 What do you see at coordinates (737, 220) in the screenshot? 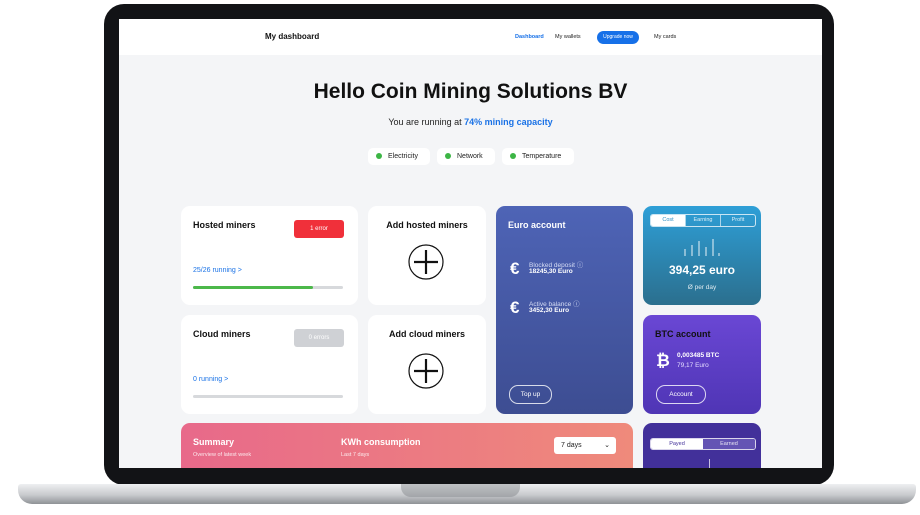
I see `tab-profit: Profit` at bounding box center [737, 220].